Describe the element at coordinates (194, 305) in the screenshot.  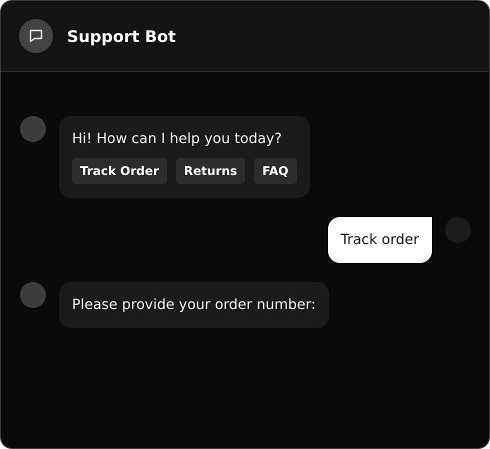
I see `message-bubble: Please provide your order number:` at that location.